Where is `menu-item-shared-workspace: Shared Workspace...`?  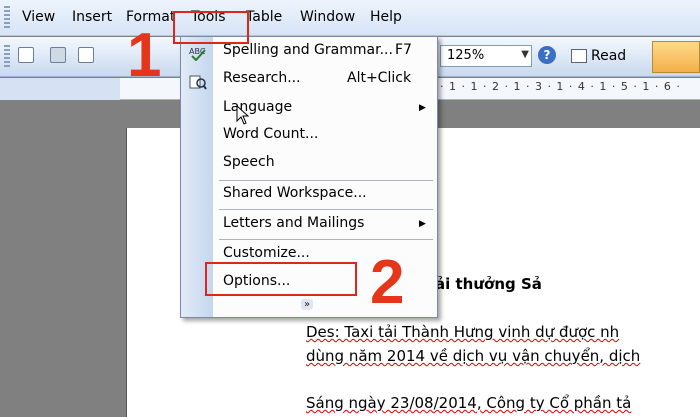 menu-item-shared-workspace: Shared Workspace... is located at coordinates (295, 193).